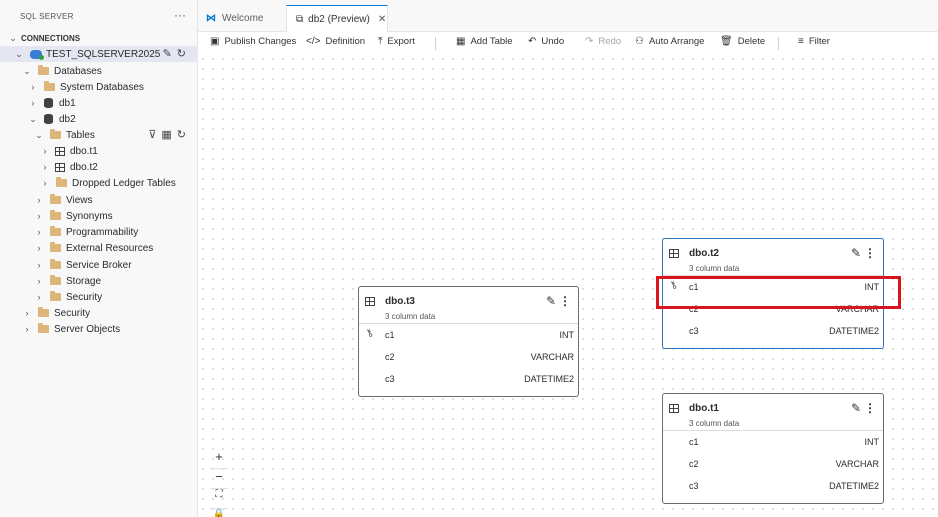 The width and height of the screenshot is (938, 517). I want to click on tree-item-server-objects: › Server Objects, so click(99, 329).